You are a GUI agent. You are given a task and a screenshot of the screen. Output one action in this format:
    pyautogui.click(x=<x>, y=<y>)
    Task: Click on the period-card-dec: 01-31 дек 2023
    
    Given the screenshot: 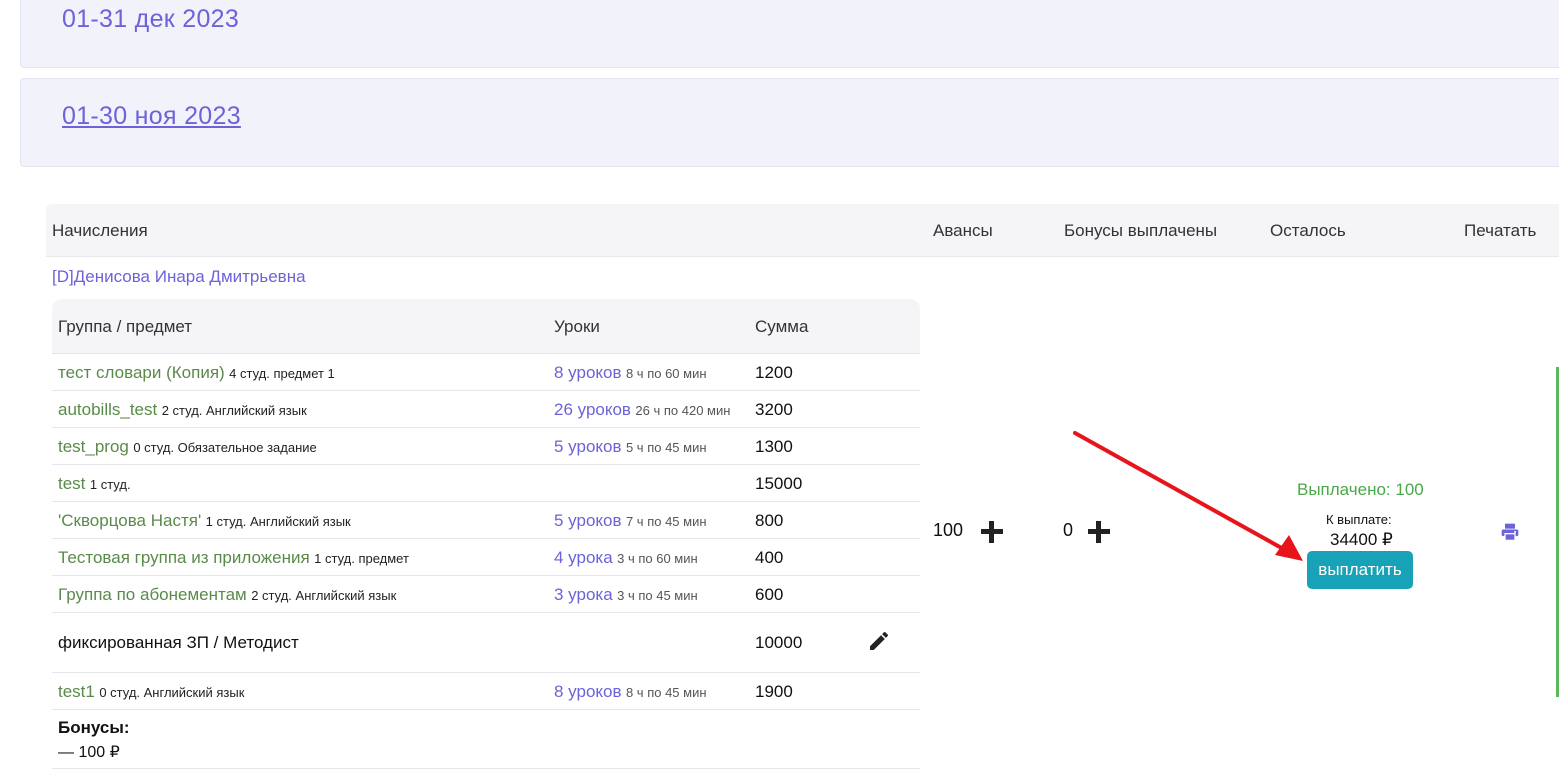 What is the action you would take?
    pyautogui.click(x=789, y=34)
    